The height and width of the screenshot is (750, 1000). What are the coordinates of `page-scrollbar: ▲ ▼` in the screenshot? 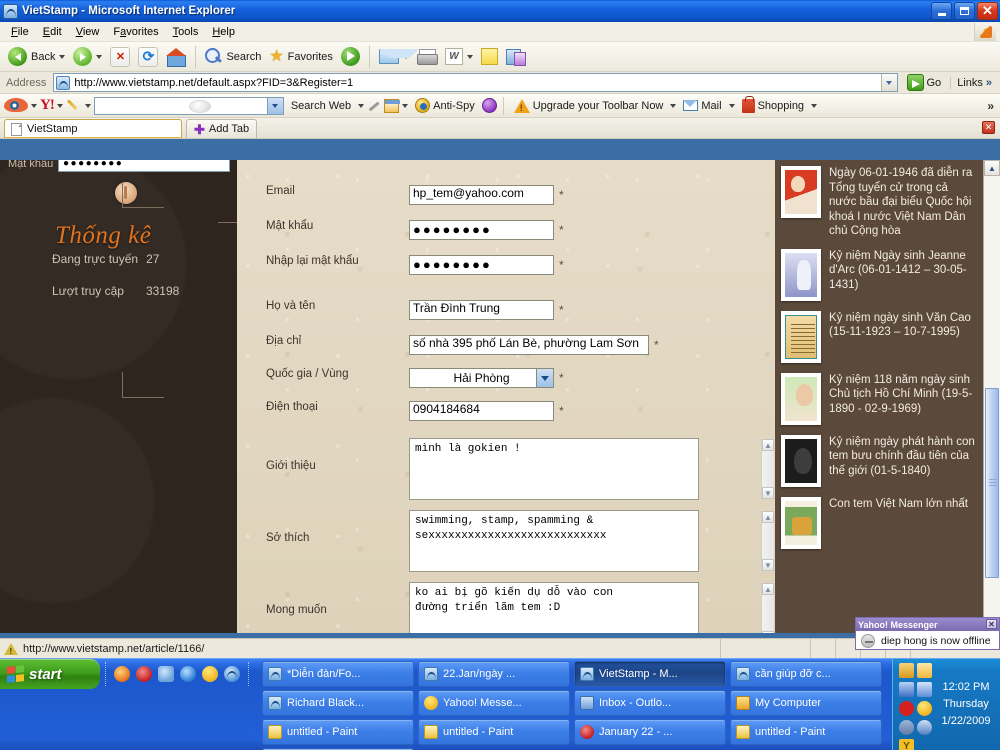 It's located at (991, 396).